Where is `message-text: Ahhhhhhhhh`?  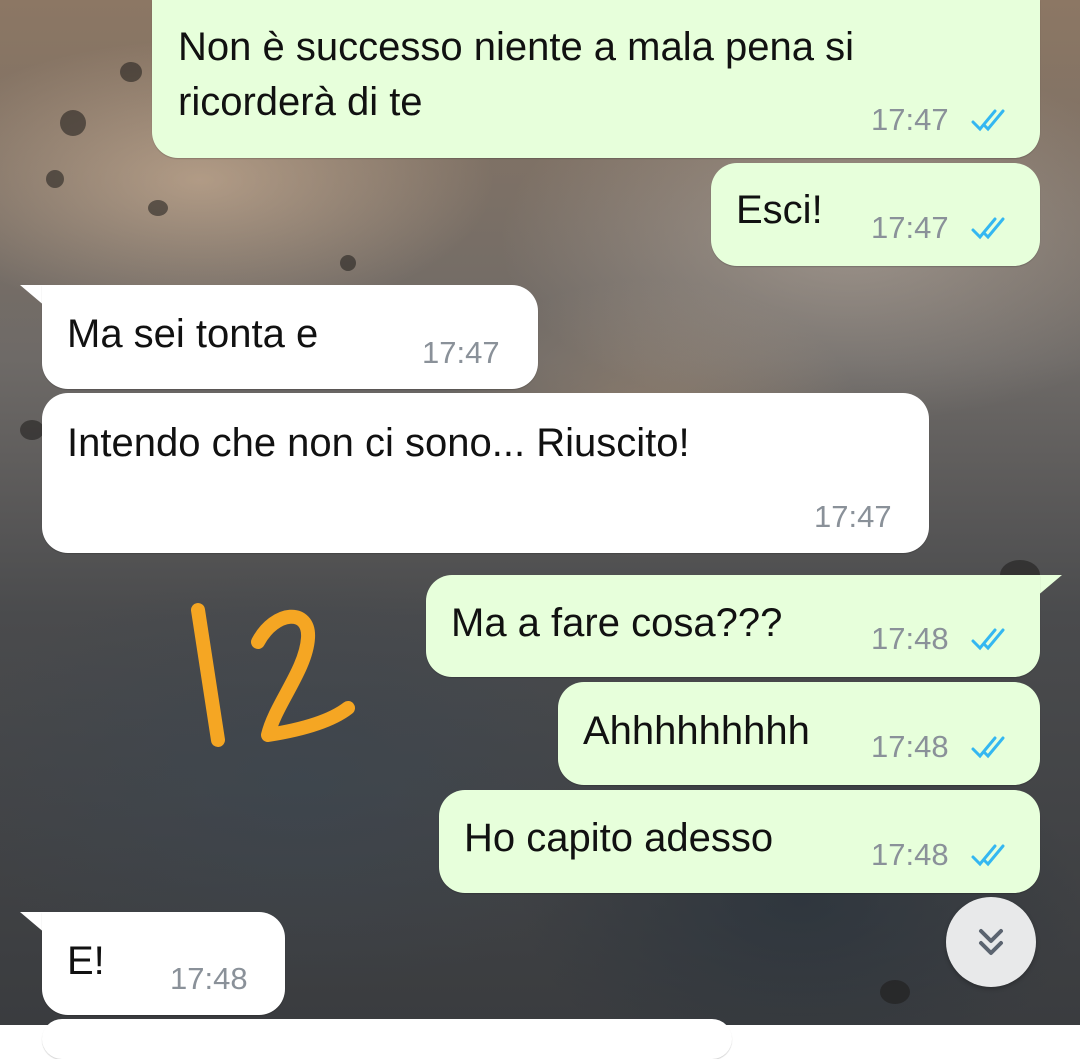 message-text: Ahhhhhhhhh is located at coordinates (696, 731).